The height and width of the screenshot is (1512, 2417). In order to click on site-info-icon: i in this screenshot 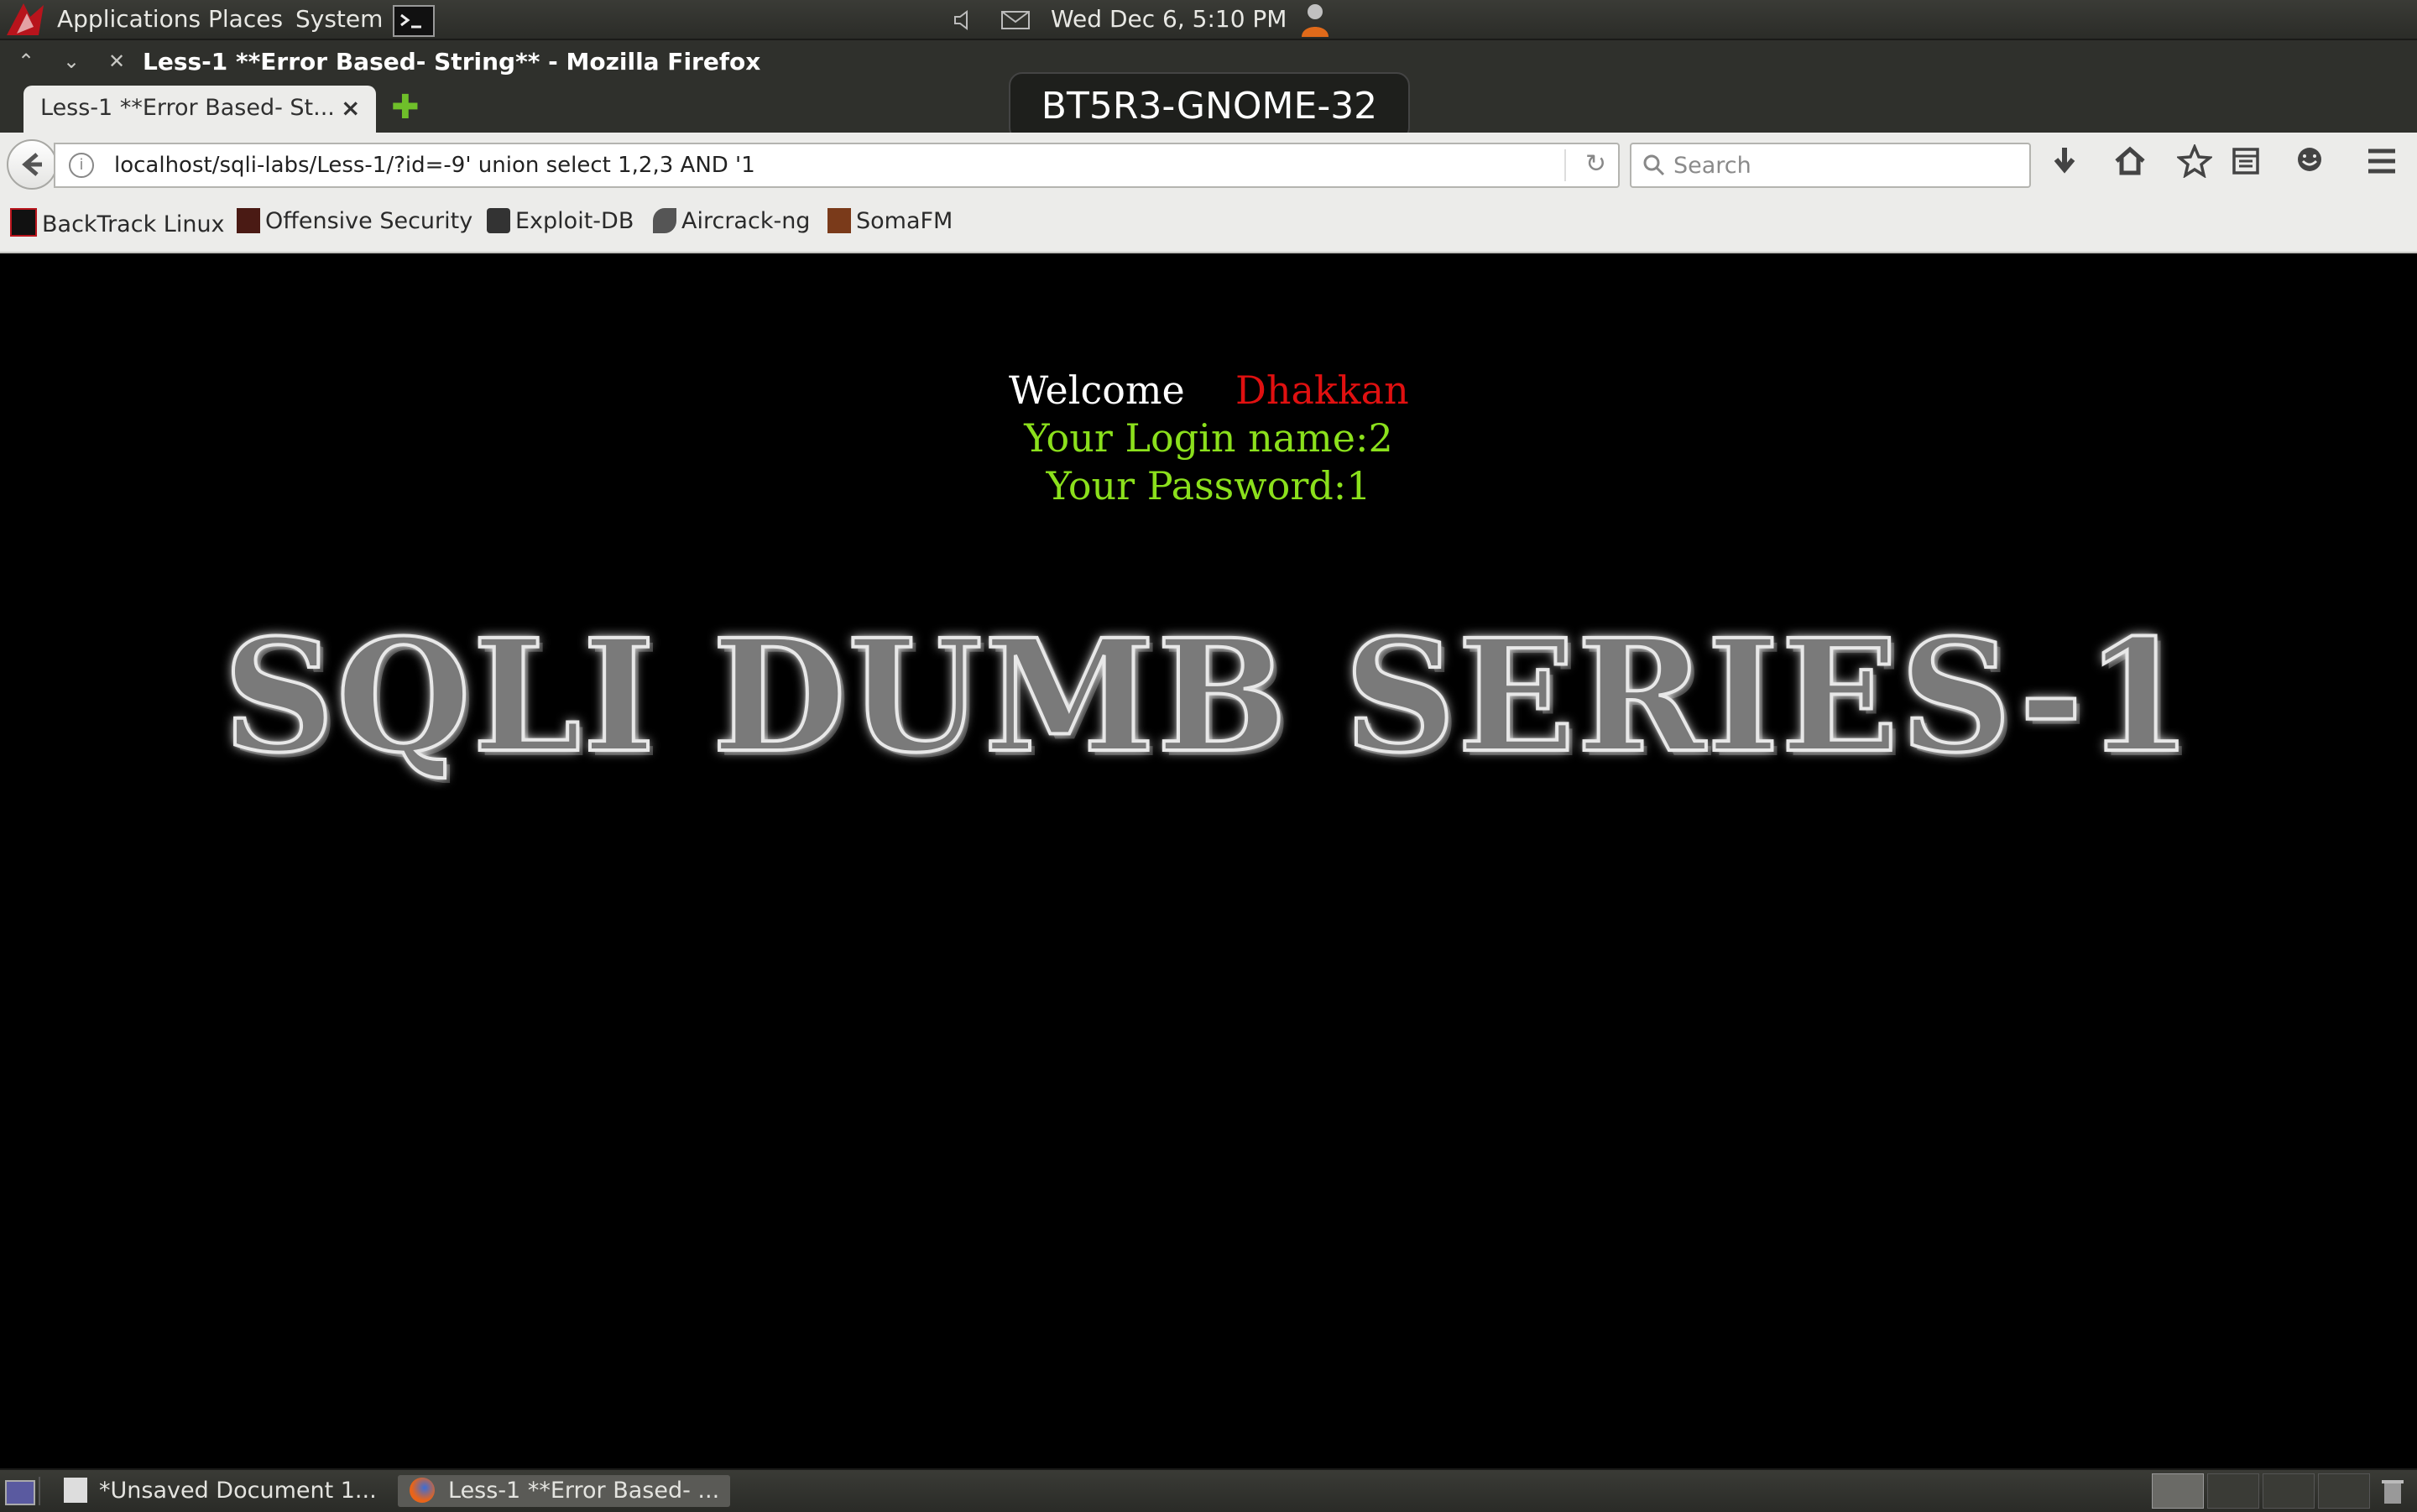, I will do `click(81, 166)`.